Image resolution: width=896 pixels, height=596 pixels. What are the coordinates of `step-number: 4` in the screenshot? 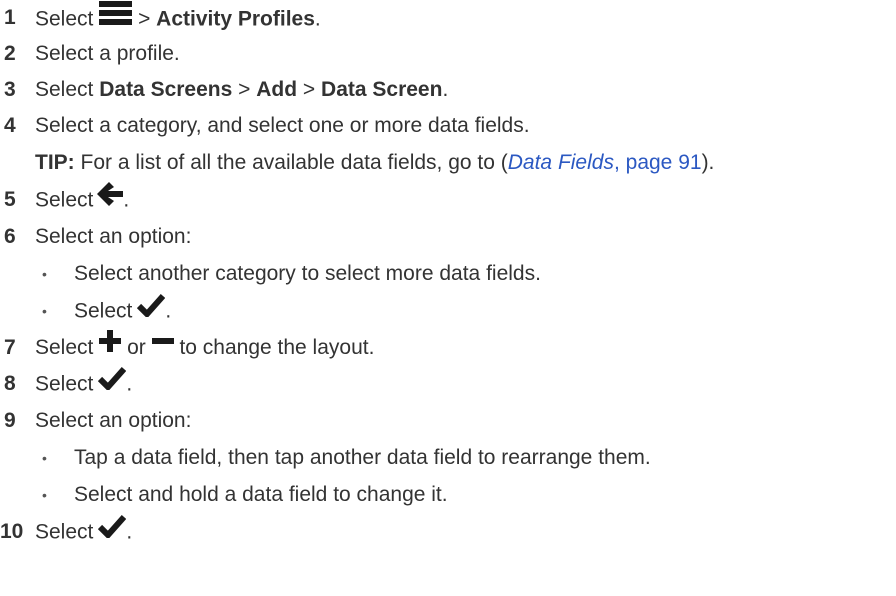 It's located at (10, 125).